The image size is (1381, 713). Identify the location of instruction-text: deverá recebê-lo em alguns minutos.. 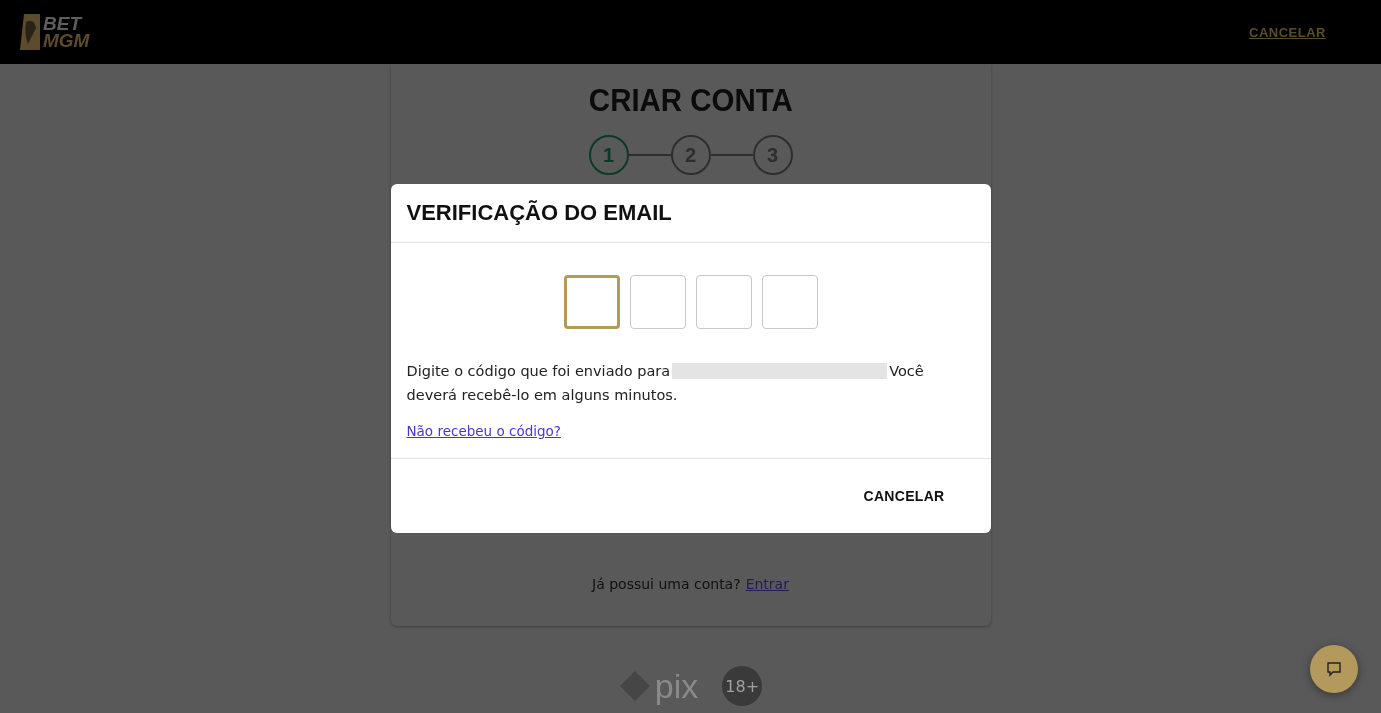
(542, 395).